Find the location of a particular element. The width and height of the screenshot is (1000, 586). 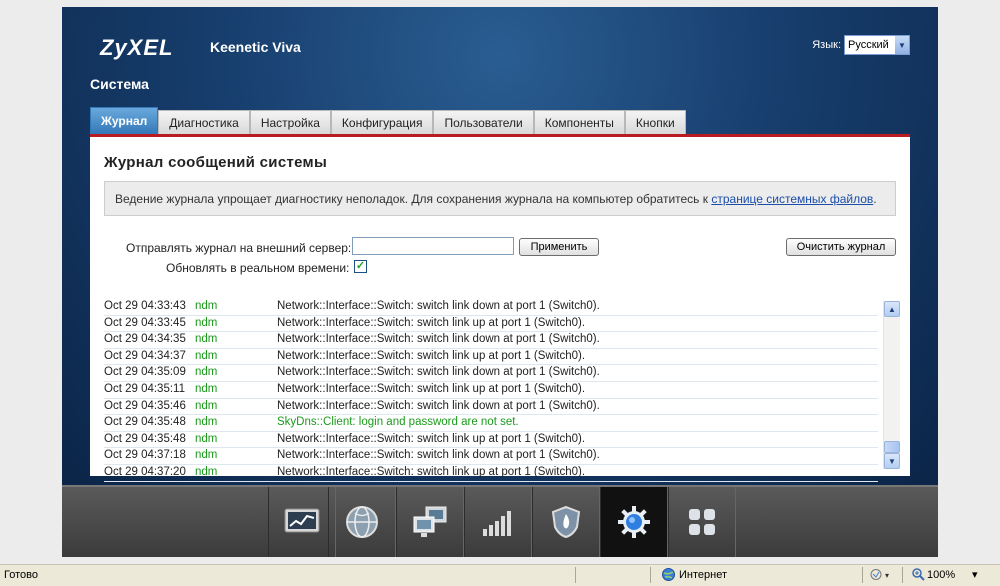

firewall-shield-icon is located at coordinates (566, 522).